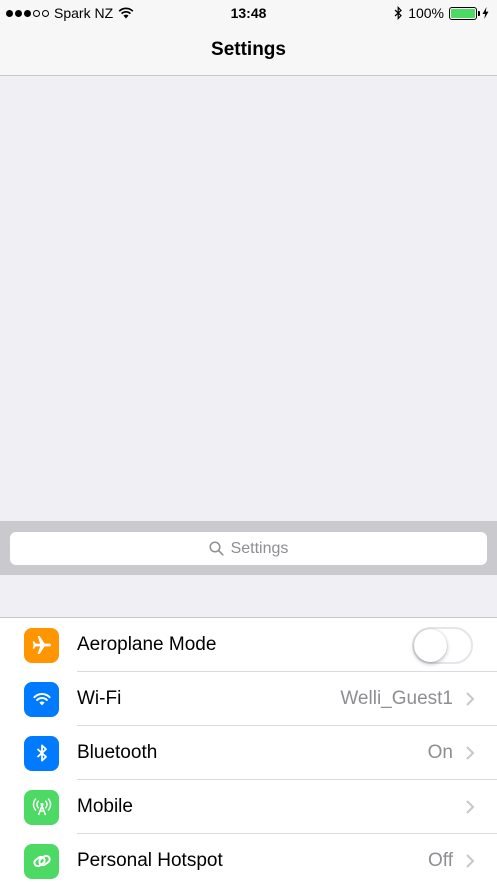  I want to click on bluetooth-label: Bluetooth, so click(117, 752).